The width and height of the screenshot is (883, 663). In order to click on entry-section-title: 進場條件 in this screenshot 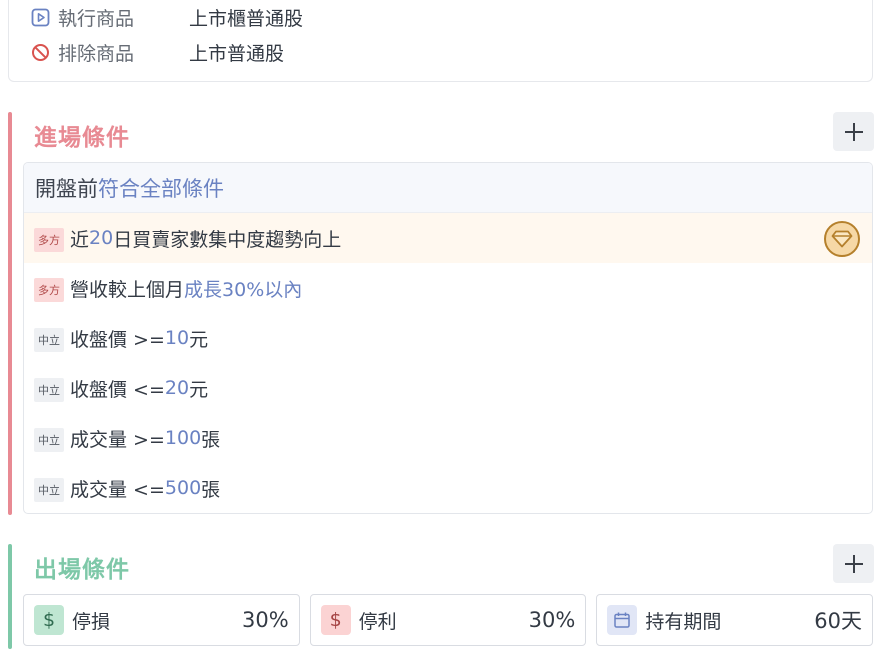, I will do `click(82, 138)`.